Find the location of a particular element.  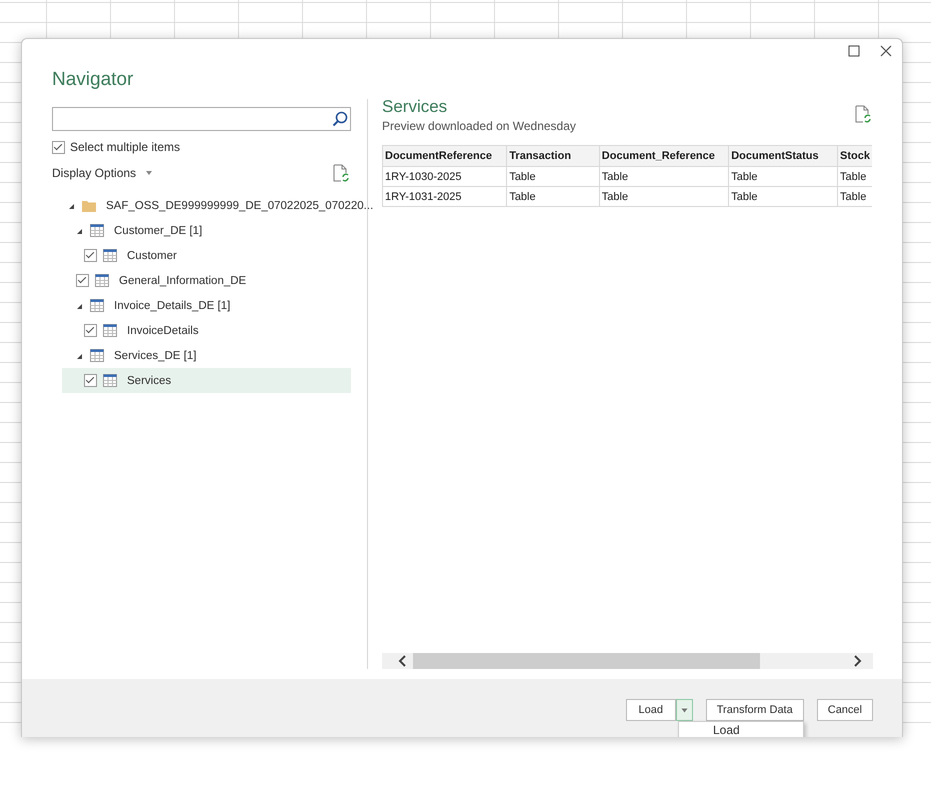

column-header: Transaction is located at coordinates (553, 156).